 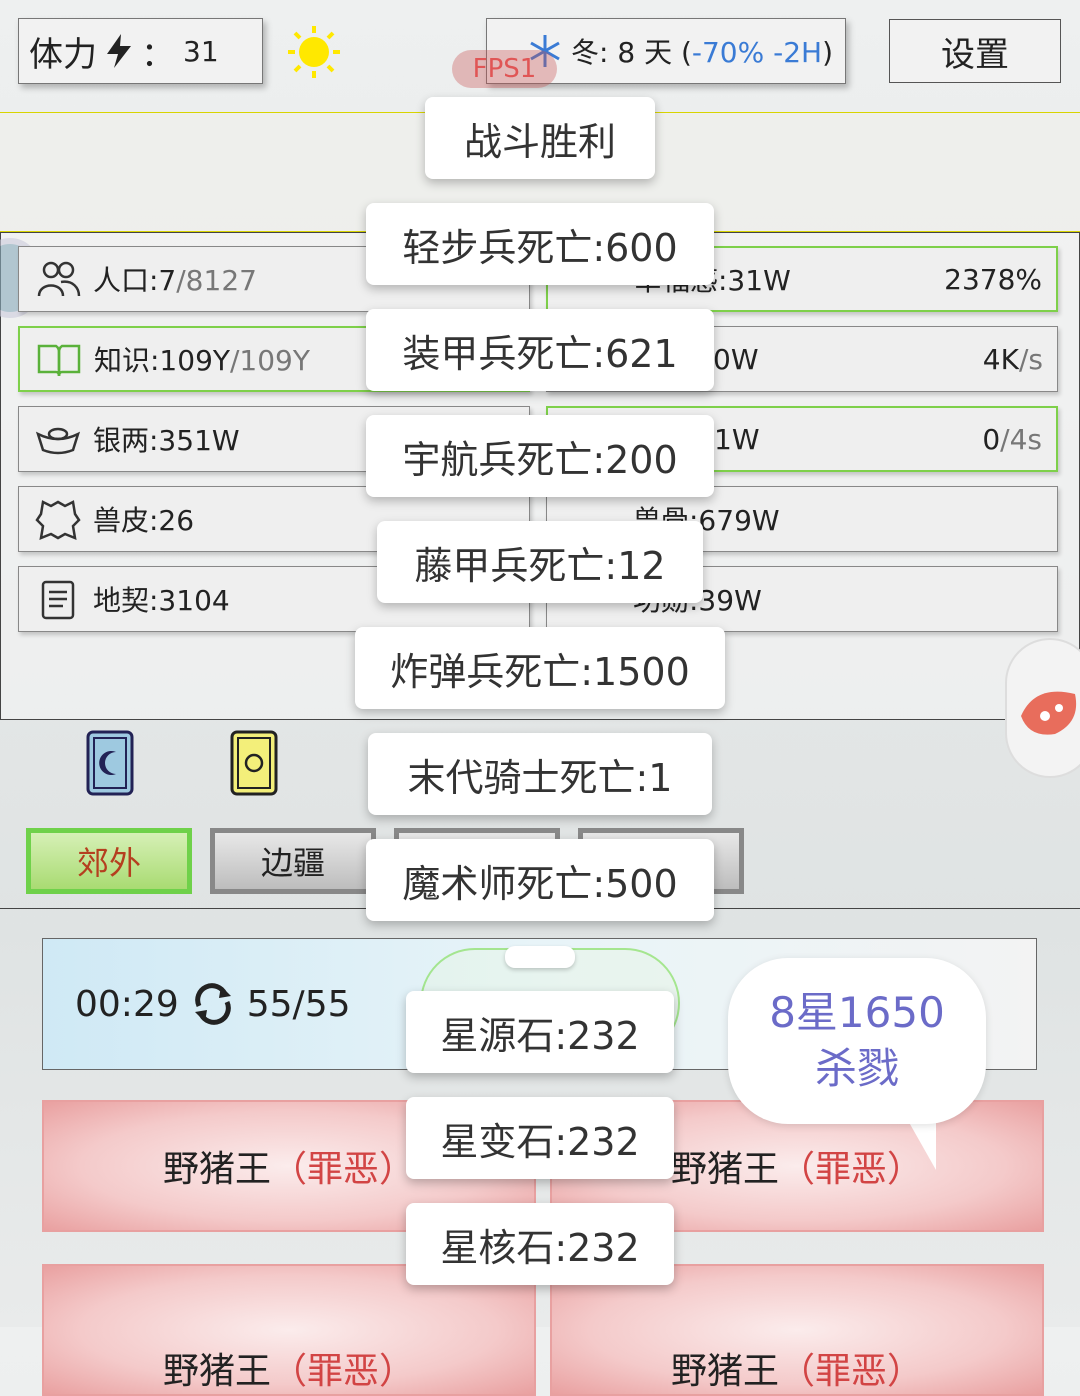 I want to click on stamina-display: 体力 ： 31, so click(x=140, y=51).